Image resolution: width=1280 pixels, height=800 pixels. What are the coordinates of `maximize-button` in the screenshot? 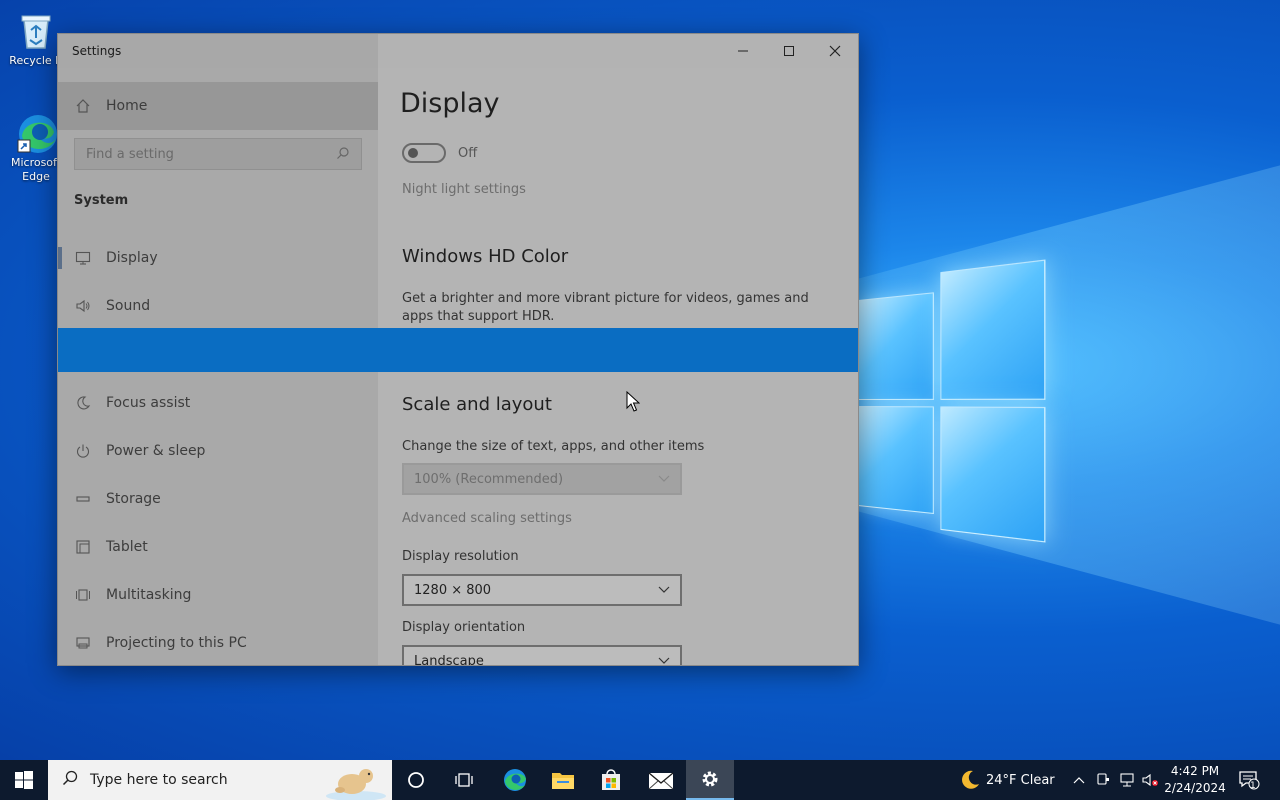 It's located at (789, 51).